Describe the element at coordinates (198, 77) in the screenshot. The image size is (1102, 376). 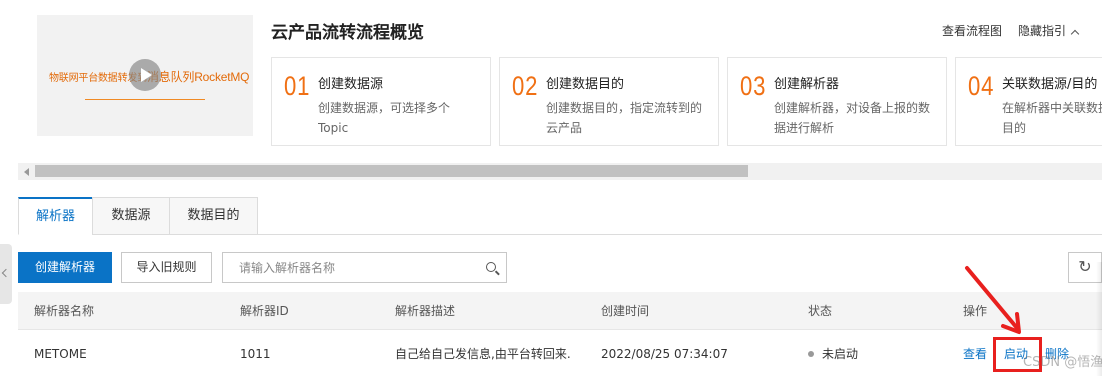
I see `video-caption-part-b: 消息队列RocketMQ` at that location.